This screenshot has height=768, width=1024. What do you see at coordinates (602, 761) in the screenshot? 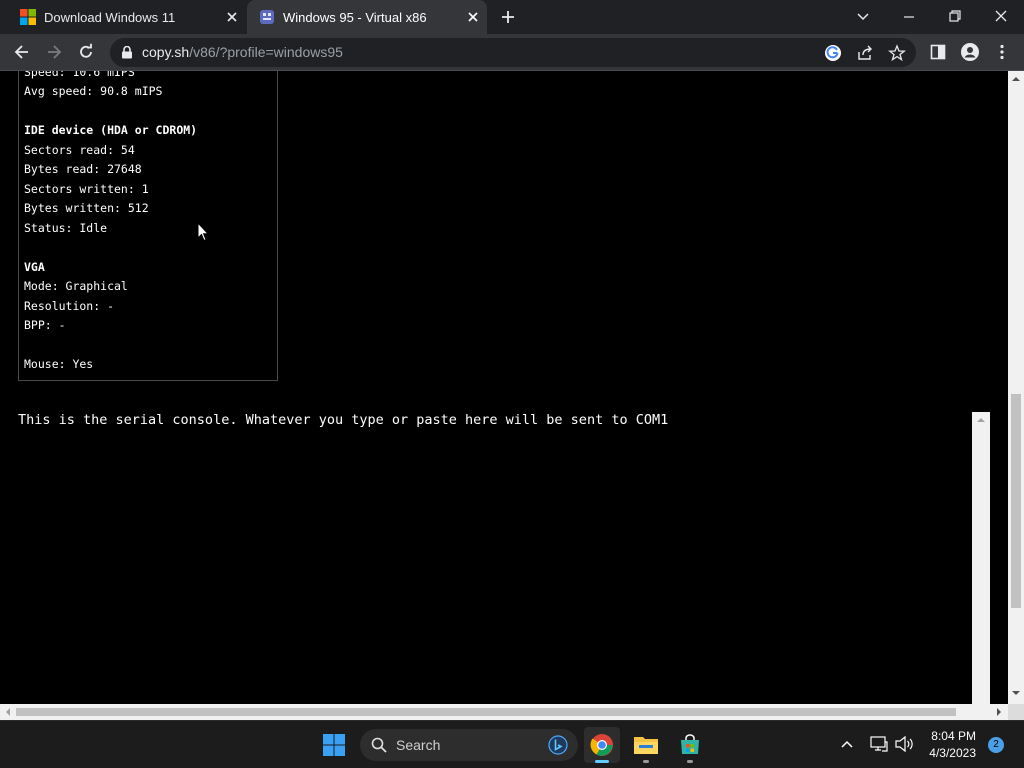
I see `active-app-indicator` at bounding box center [602, 761].